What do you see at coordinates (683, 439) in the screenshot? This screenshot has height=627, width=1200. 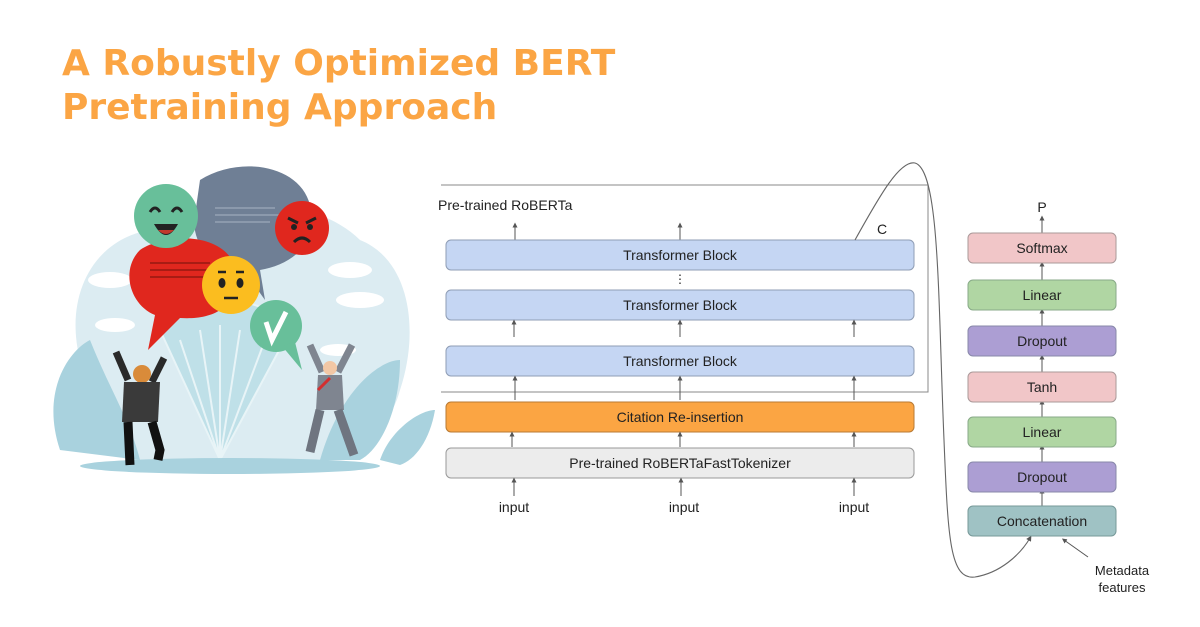 I see `arrows-tokenizer-to-citation` at bounding box center [683, 439].